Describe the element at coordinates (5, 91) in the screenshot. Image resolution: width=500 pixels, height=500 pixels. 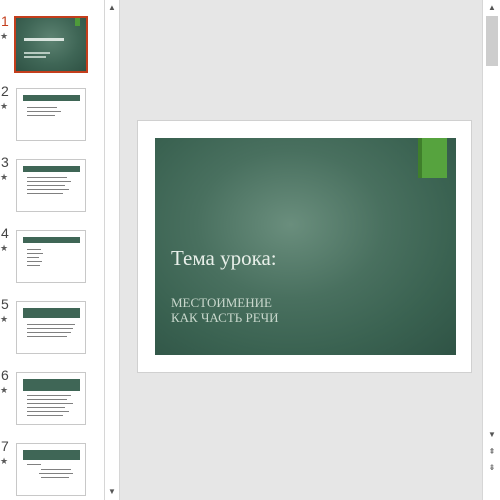
I see `slide-number: 2` at that location.